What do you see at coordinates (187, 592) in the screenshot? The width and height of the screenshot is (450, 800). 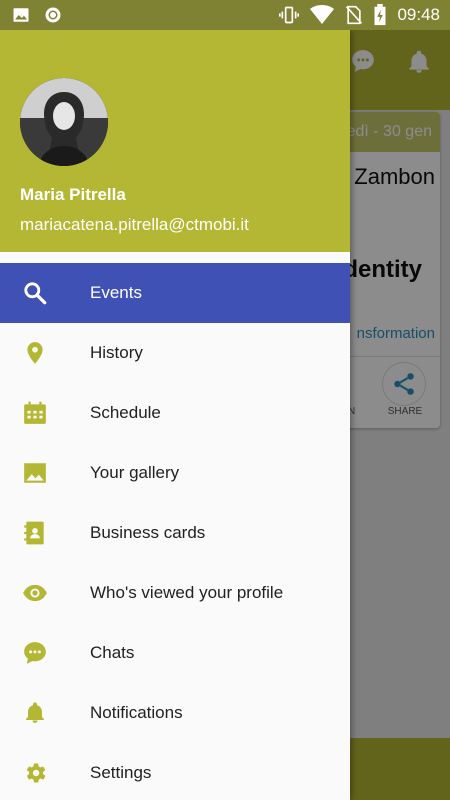 I see `menu-item-label: Who's viewed your profile` at bounding box center [187, 592].